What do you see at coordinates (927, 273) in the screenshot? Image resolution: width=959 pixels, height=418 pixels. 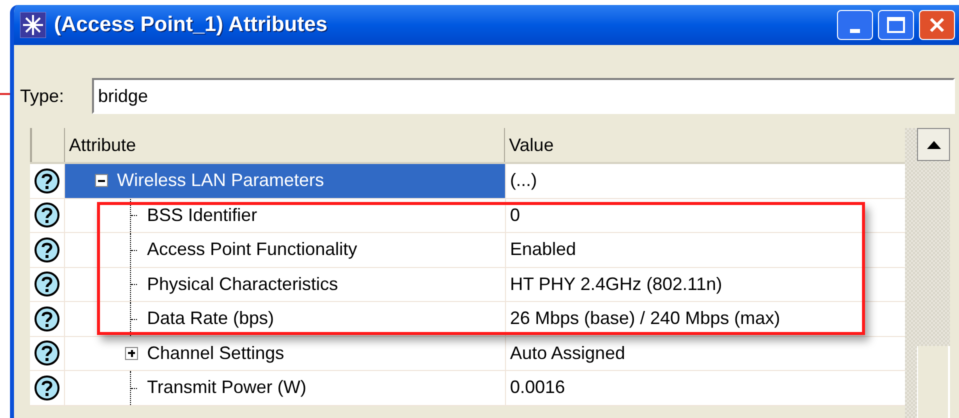 I see `scrollbar` at bounding box center [927, 273].